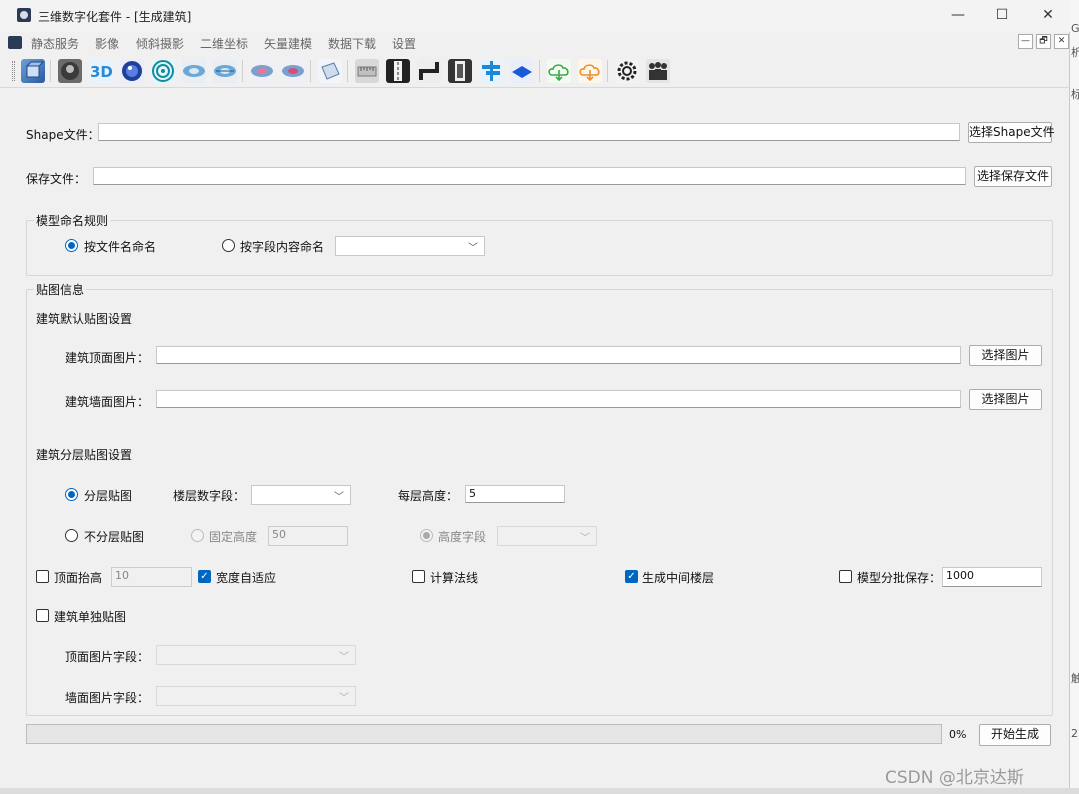 This screenshot has width=1079, height=794. I want to click on menu-imagery: 影像, so click(107, 43).